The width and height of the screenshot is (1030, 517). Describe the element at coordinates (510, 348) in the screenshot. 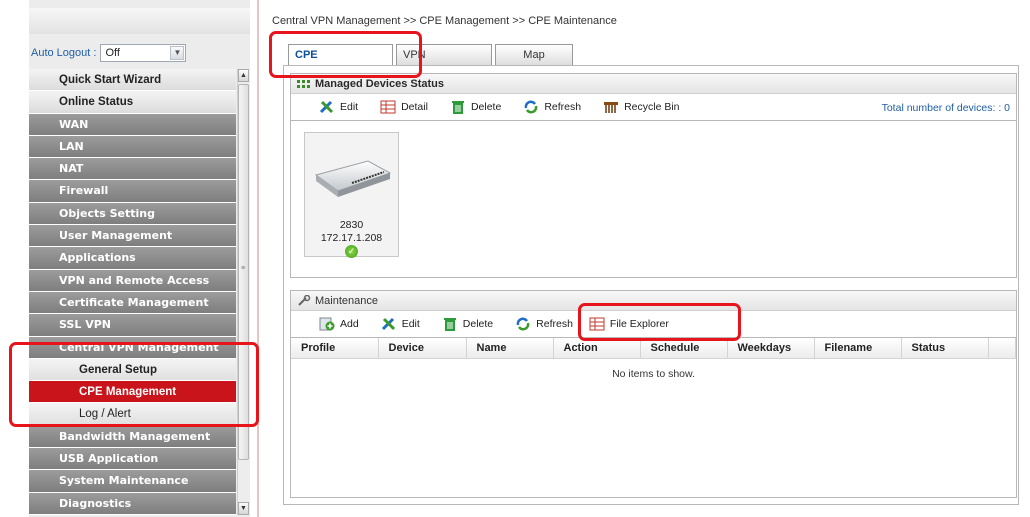

I see `column-header-name: Name` at that location.